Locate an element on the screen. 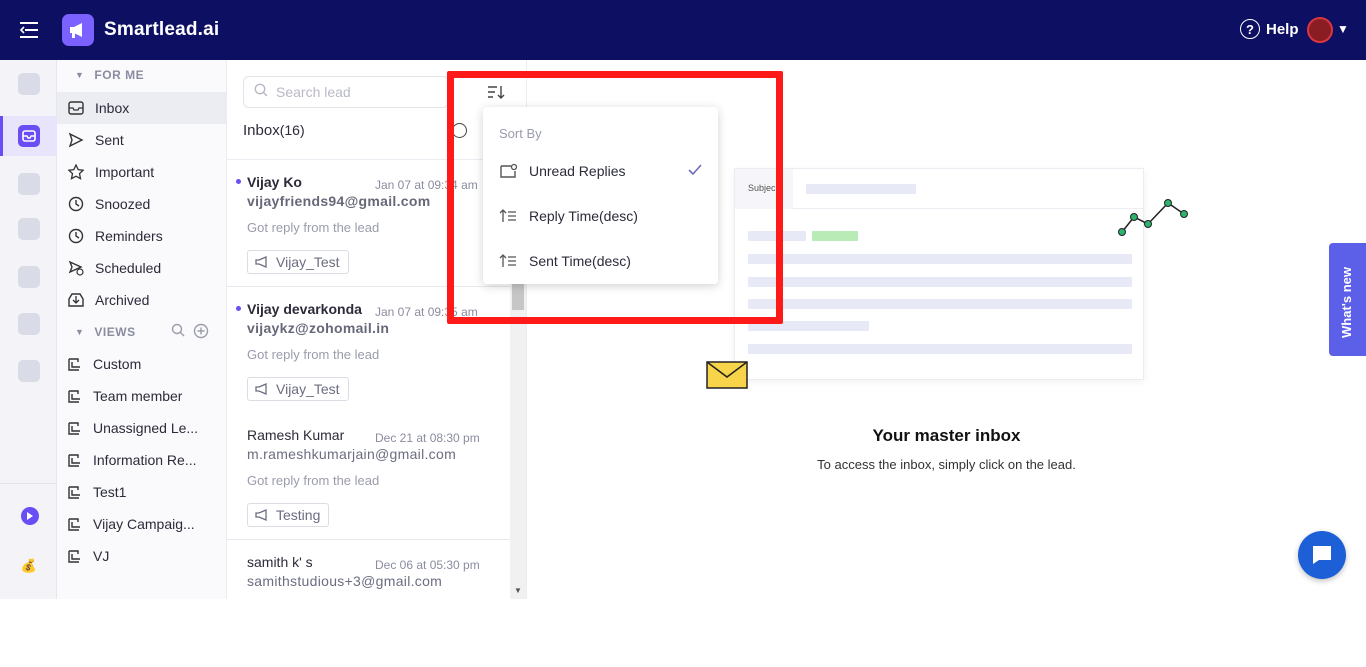  view-item: Custom is located at coordinates (141, 364).